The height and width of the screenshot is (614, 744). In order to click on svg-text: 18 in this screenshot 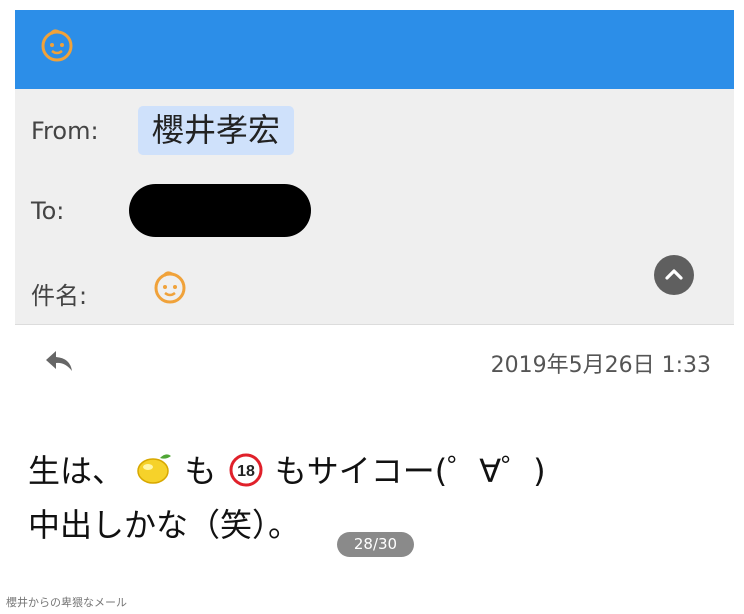, I will do `click(246, 471)`.